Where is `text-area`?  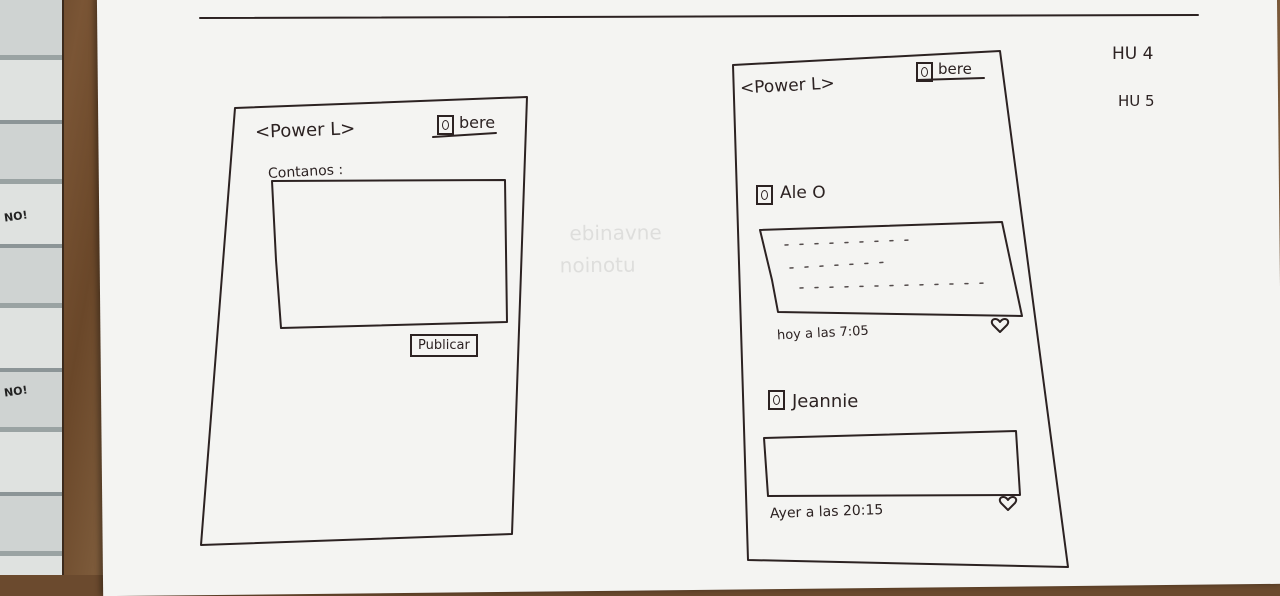 text-area is located at coordinates (389, 254).